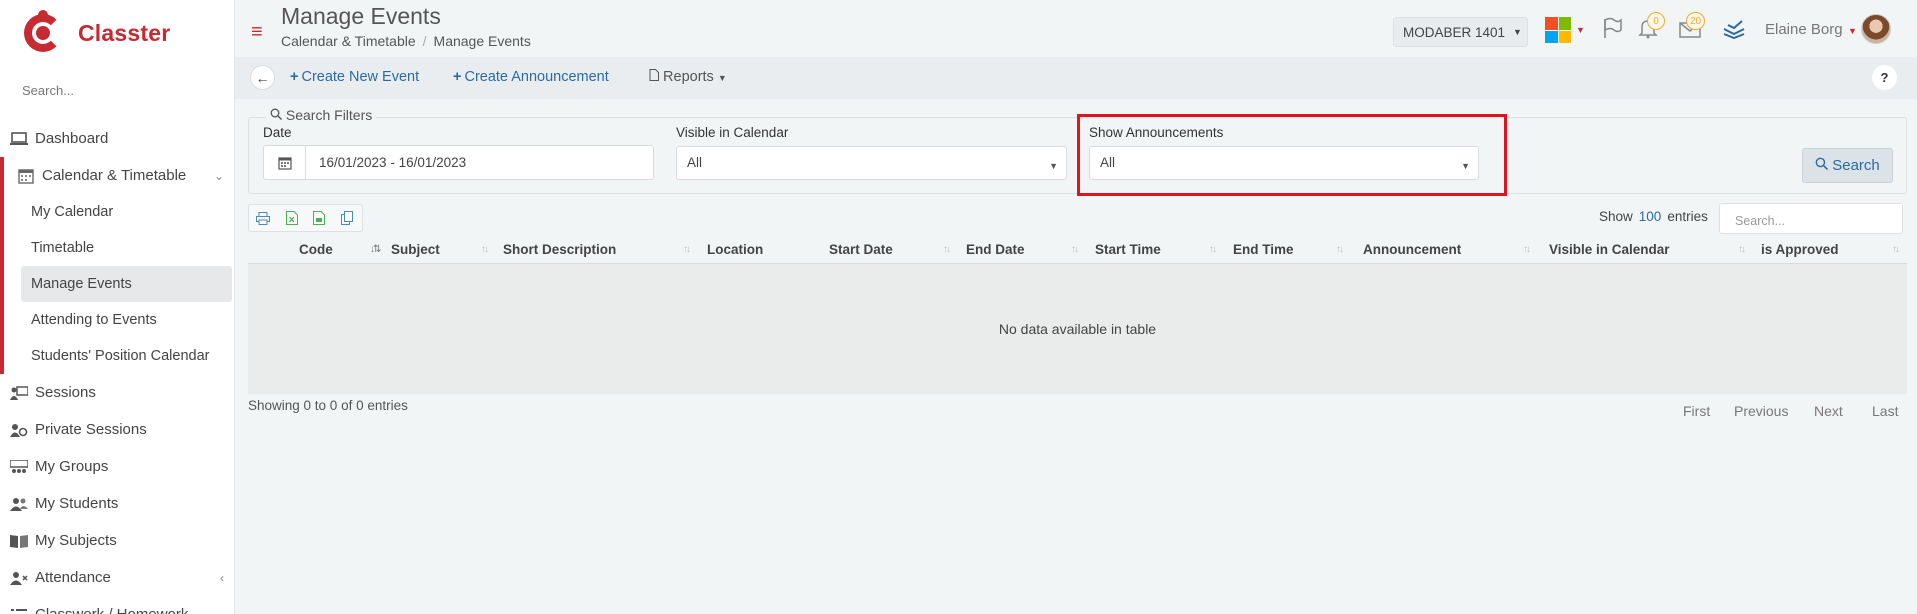 This screenshot has width=1917, height=614. I want to click on school-year-value: MODABER 1401, so click(1454, 32).